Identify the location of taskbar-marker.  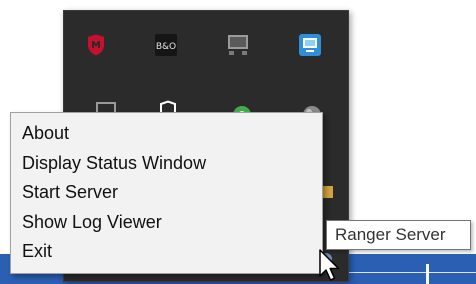
(427, 274).